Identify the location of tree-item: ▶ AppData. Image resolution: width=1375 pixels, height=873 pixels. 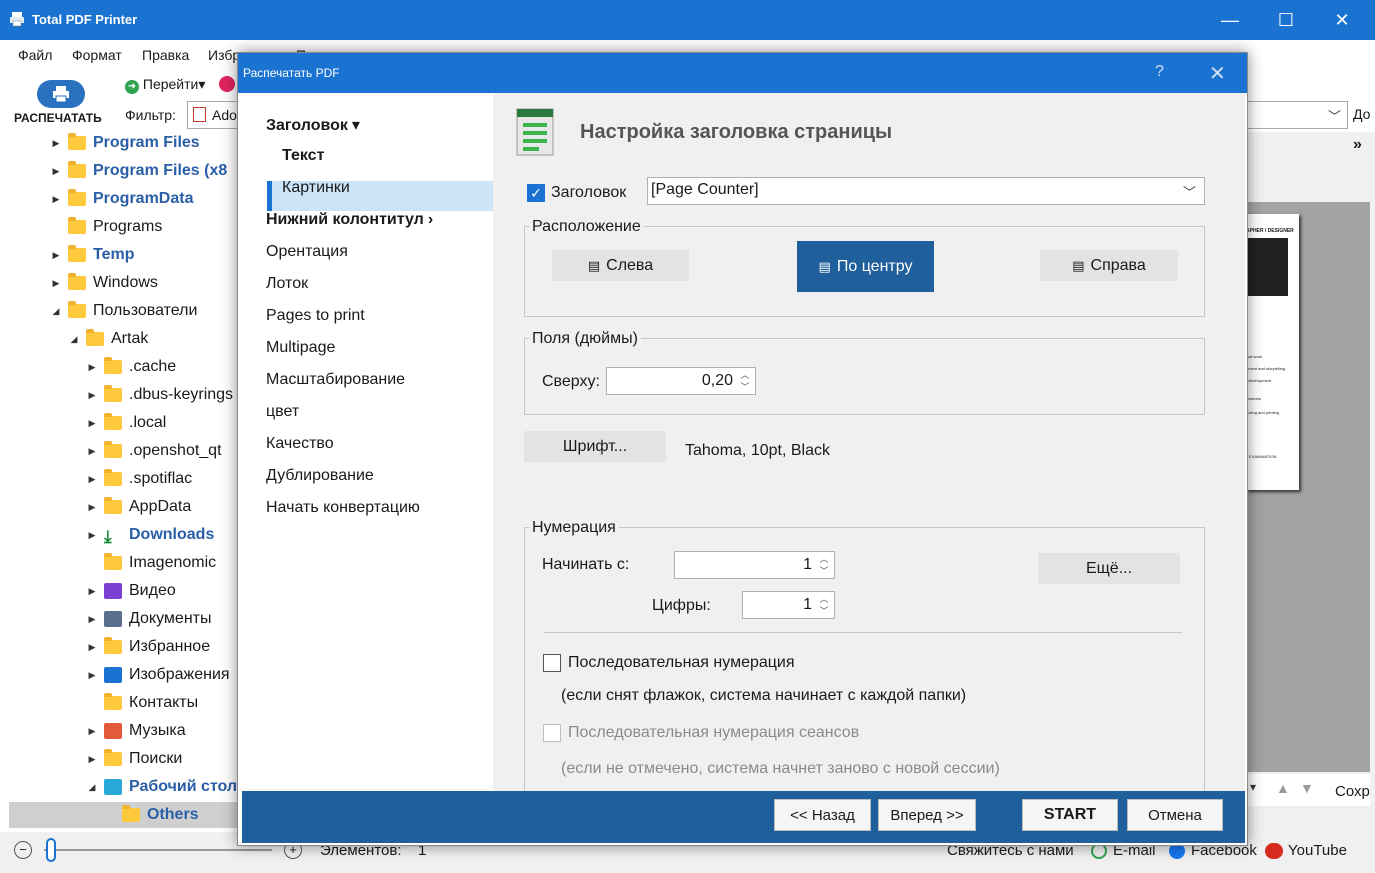
(95, 507).